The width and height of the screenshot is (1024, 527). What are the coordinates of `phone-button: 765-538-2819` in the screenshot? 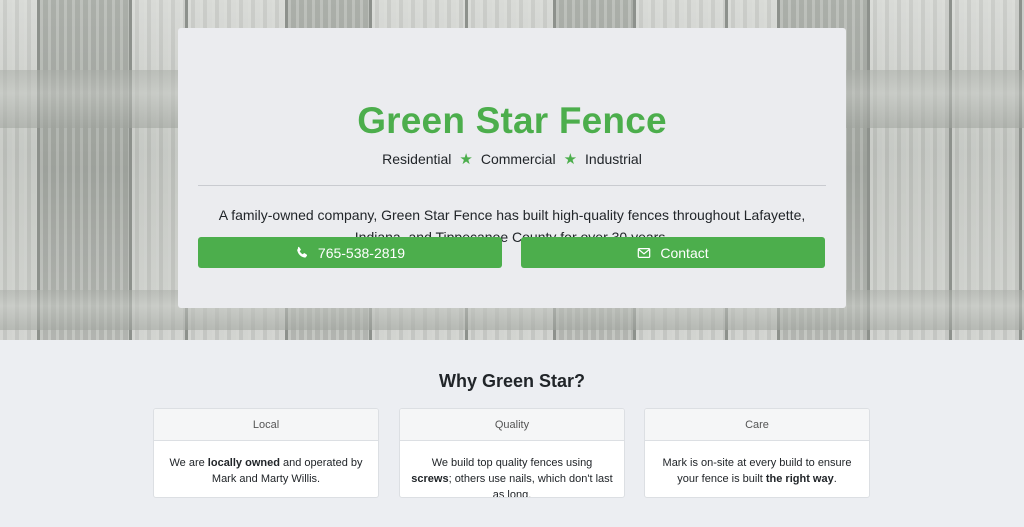 It's located at (350, 252).